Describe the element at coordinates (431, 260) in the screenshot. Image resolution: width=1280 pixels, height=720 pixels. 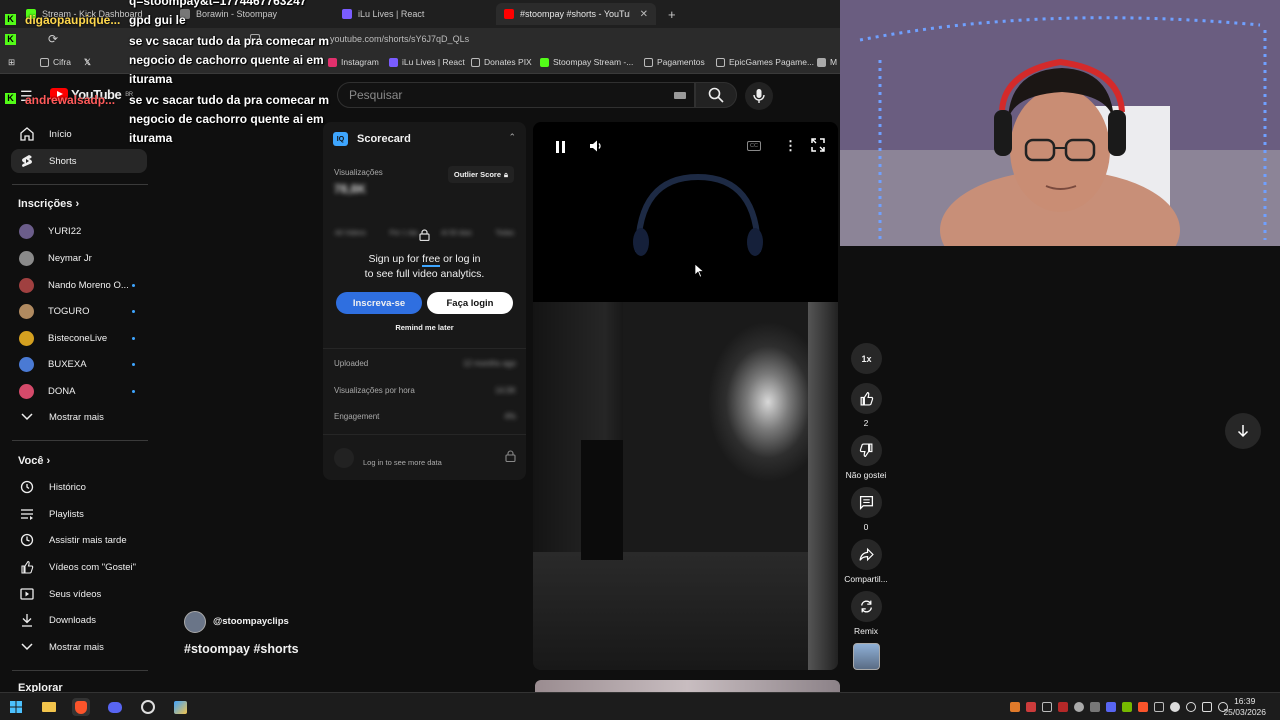
I see `free-link: free` at that location.